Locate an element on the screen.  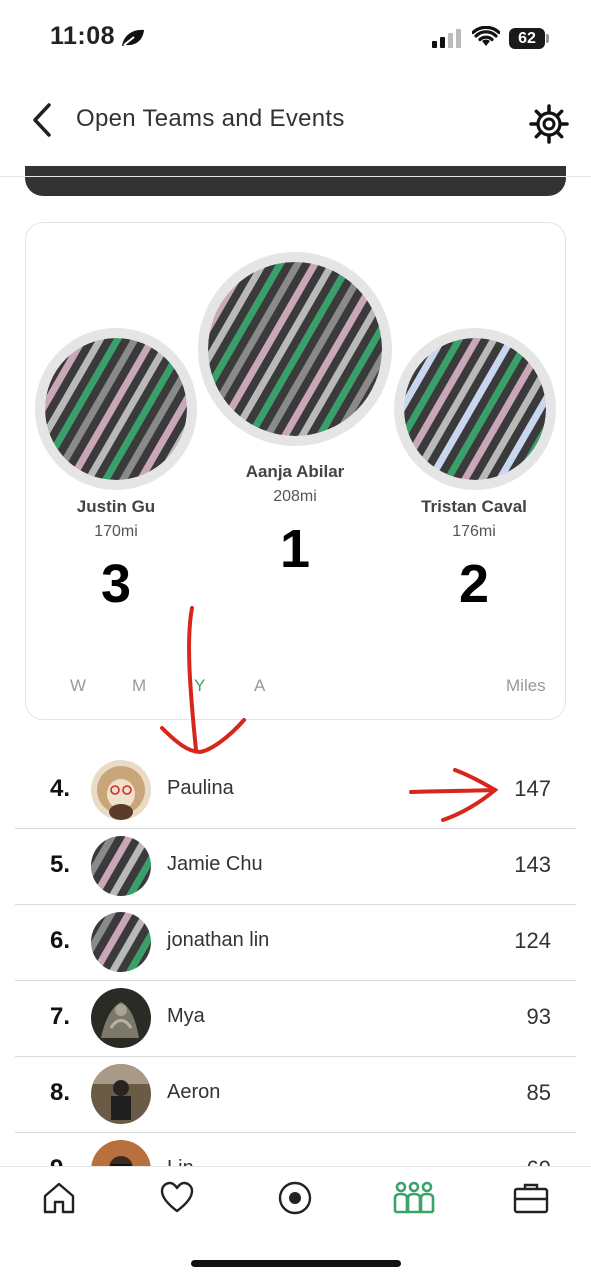
header-divider is located at coordinates (295, 176).